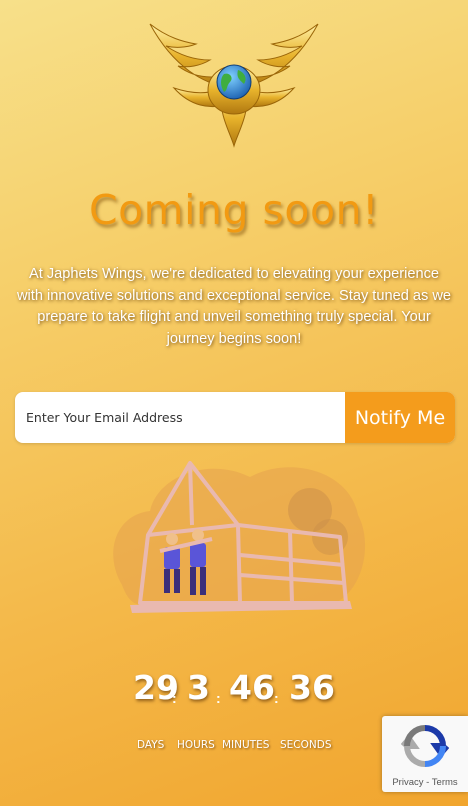  Describe the element at coordinates (407, 782) in the screenshot. I see `privacy-link: Privacy` at that location.